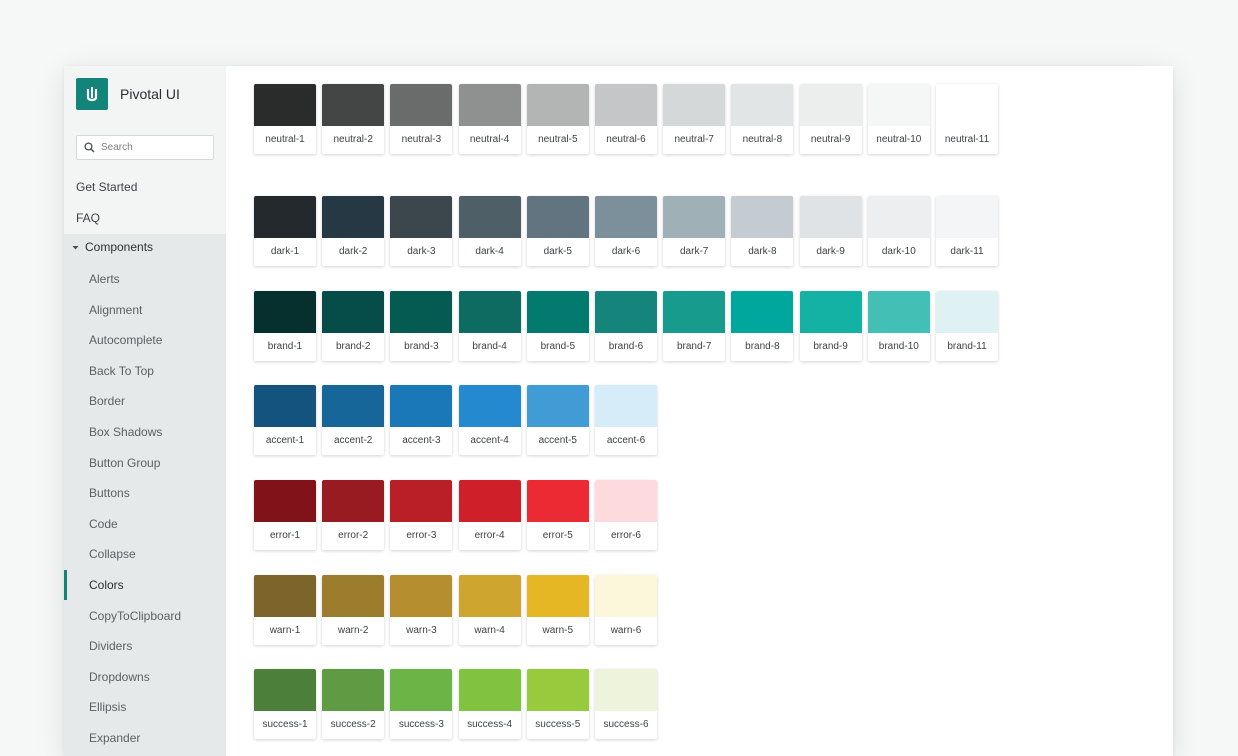 The height and width of the screenshot is (756, 1238). I want to click on swatch-label: warn-4, so click(489, 630).